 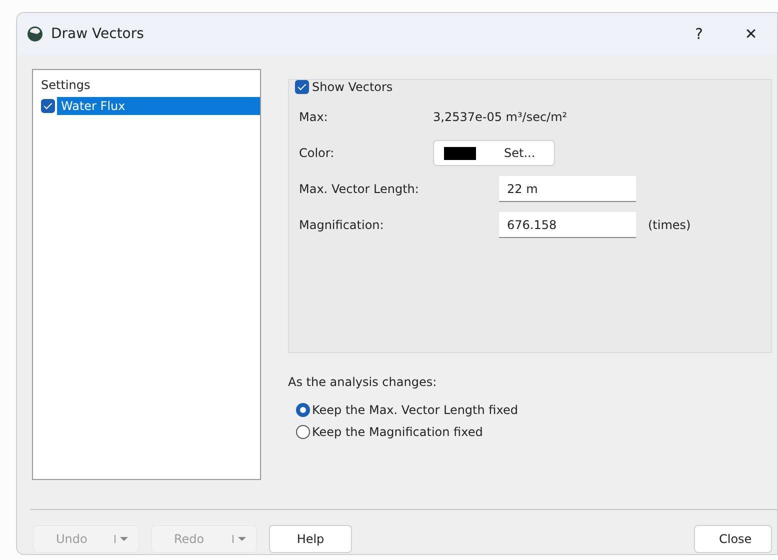 I want to click on window-title: Draw Vectors, so click(x=98, y=34).